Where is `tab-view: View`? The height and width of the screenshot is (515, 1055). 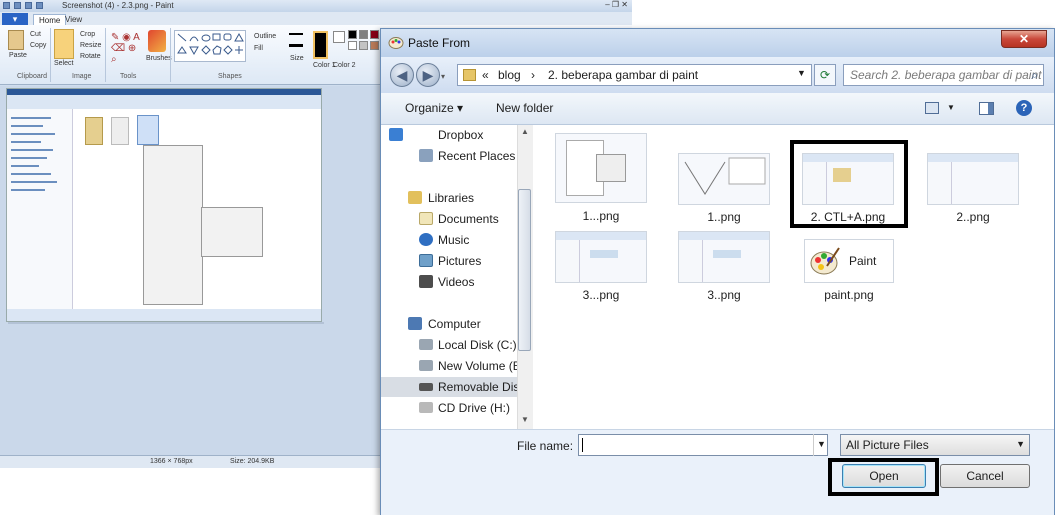 tab-view: View is located at coordinates (73, 19).